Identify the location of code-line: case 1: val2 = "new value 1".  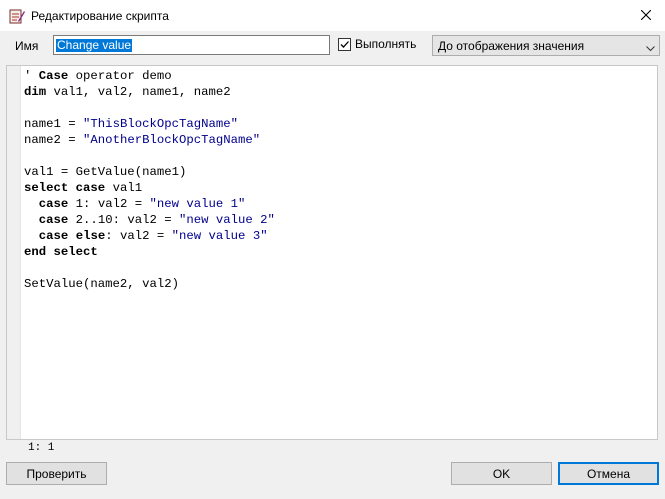
(149, 204).